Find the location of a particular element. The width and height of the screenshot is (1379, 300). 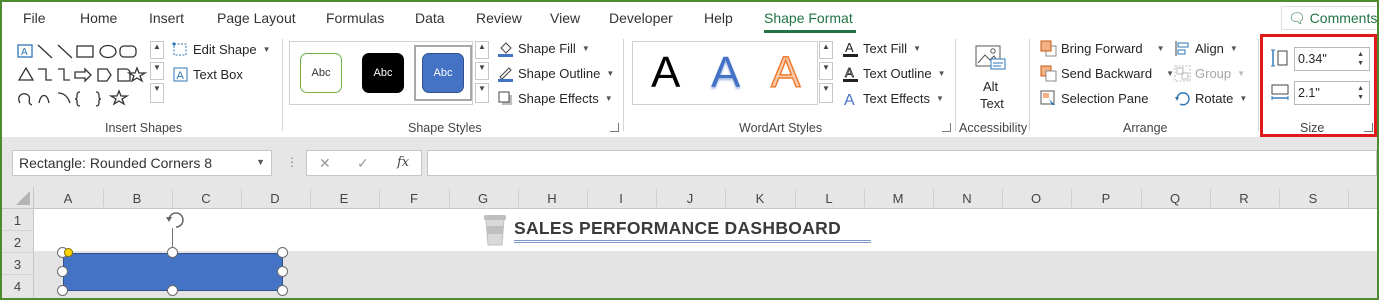

text-outline-button: A Text Outline ▼ is located at coordinates (894, 73).